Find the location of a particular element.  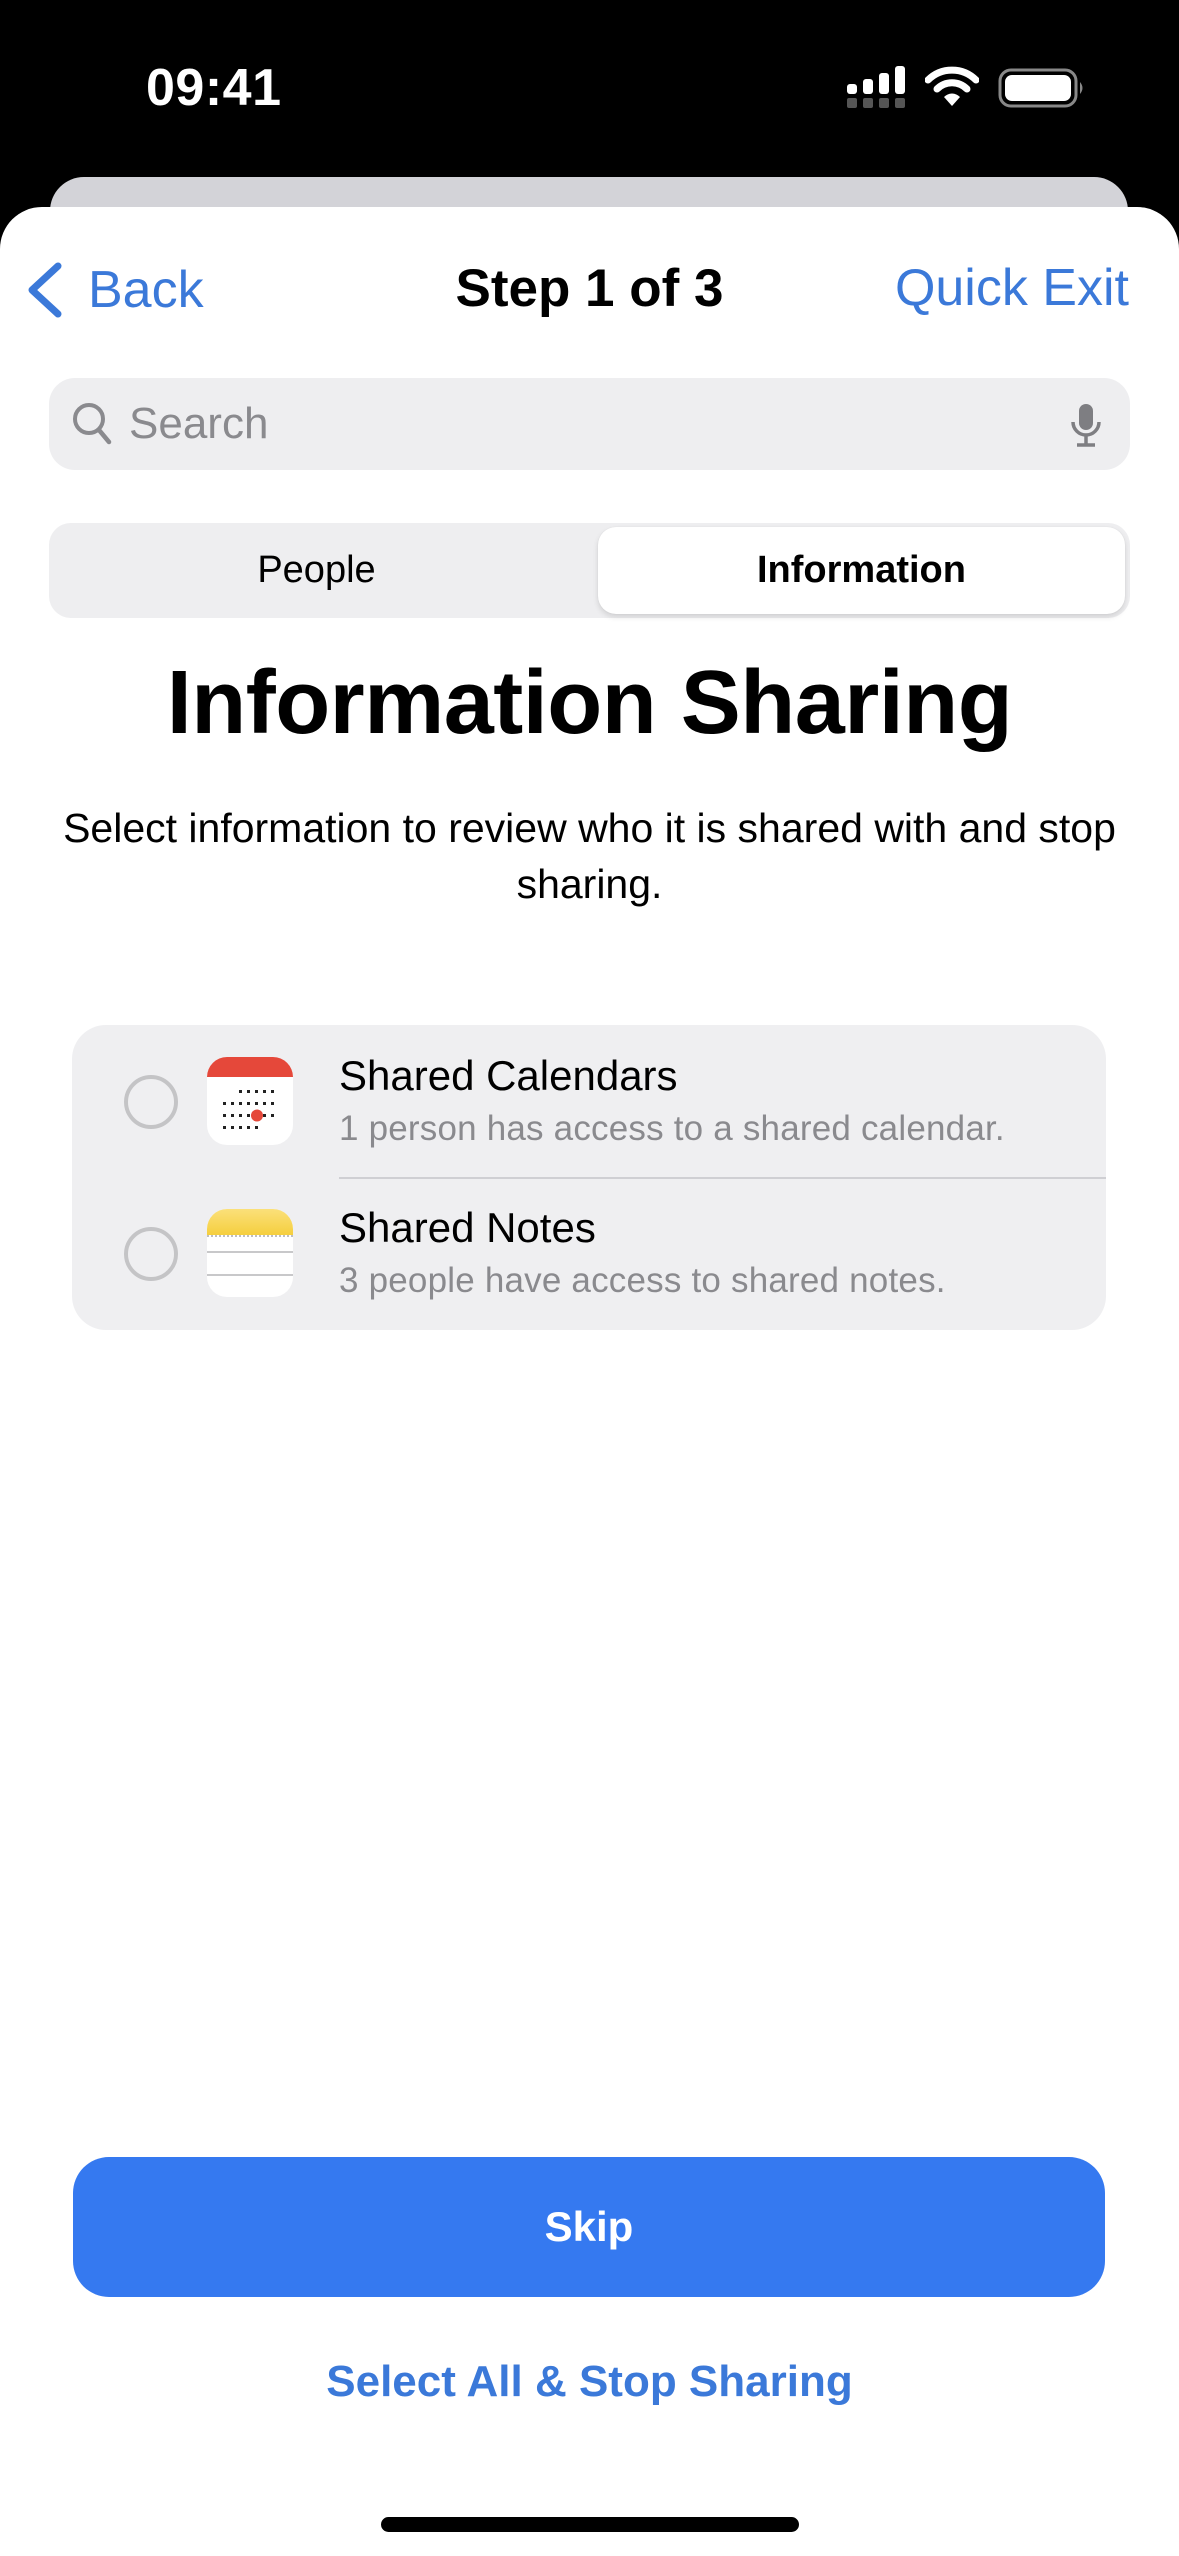

item-title: Shared Notes is located at coordinates (467, 1227).